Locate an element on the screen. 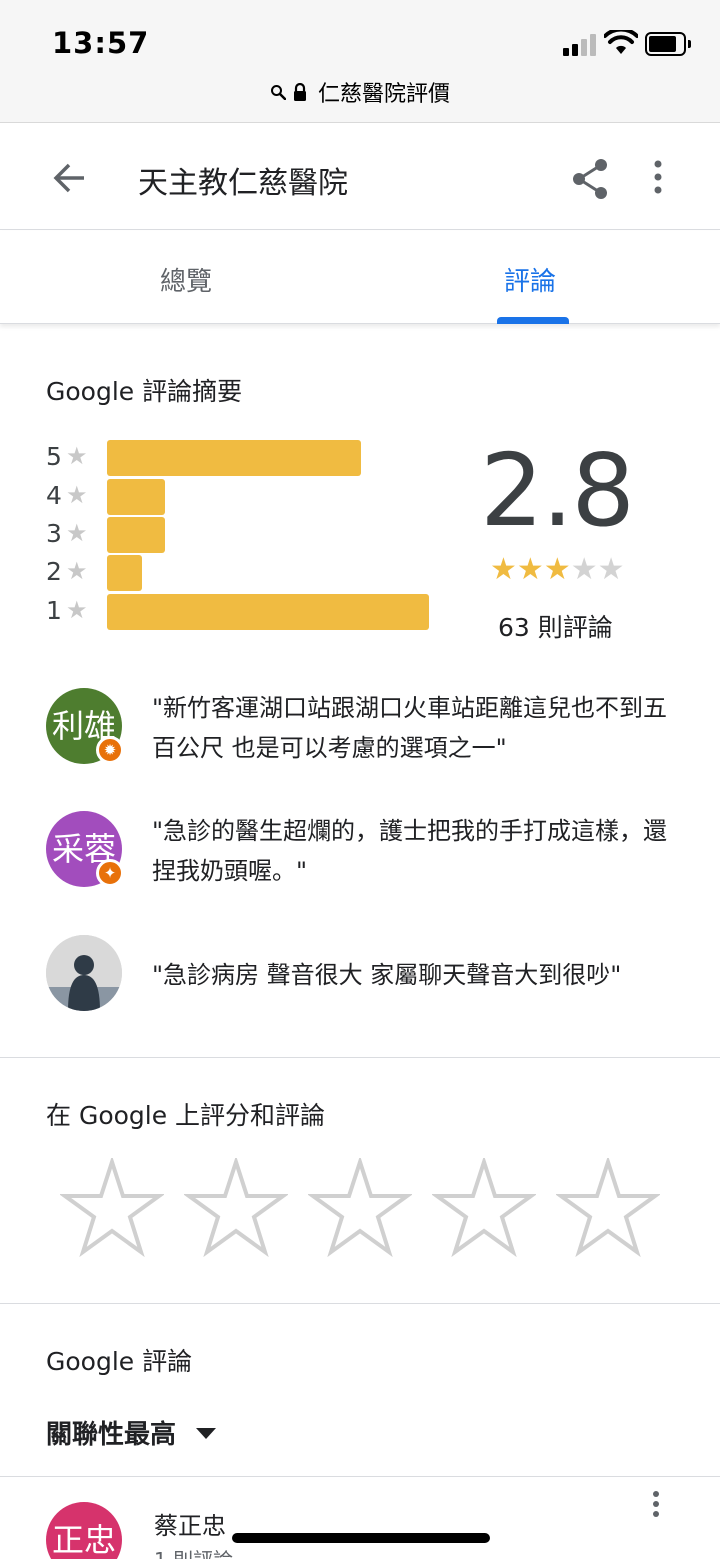 Image resolution: width=720 pixels, height=1559 pixels. snippet-text: "急診病房 聲音很大 家屬聊天聲音大到很吵" is located at coordinates (387, 975).